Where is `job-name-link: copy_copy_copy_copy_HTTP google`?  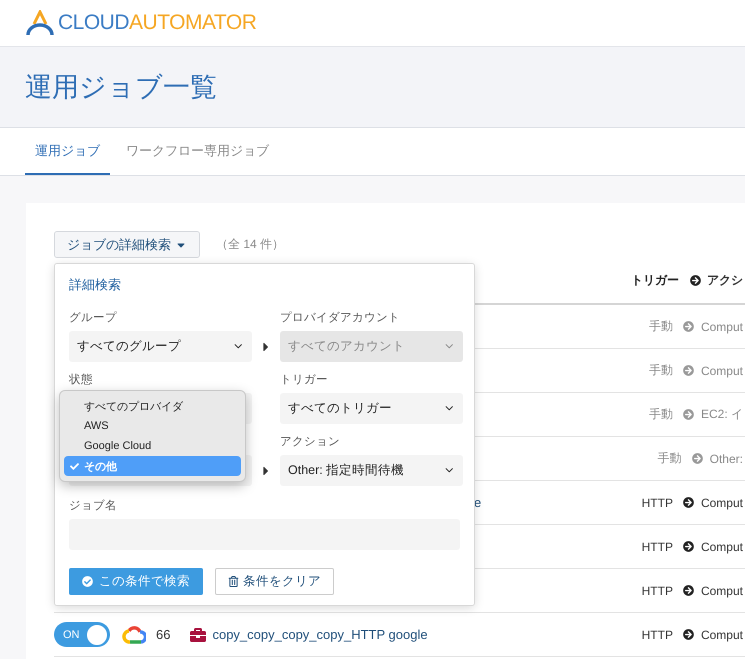
job-name-link: copy_copy_copy_copy_HTTP google is located at coordinates (320, 634).